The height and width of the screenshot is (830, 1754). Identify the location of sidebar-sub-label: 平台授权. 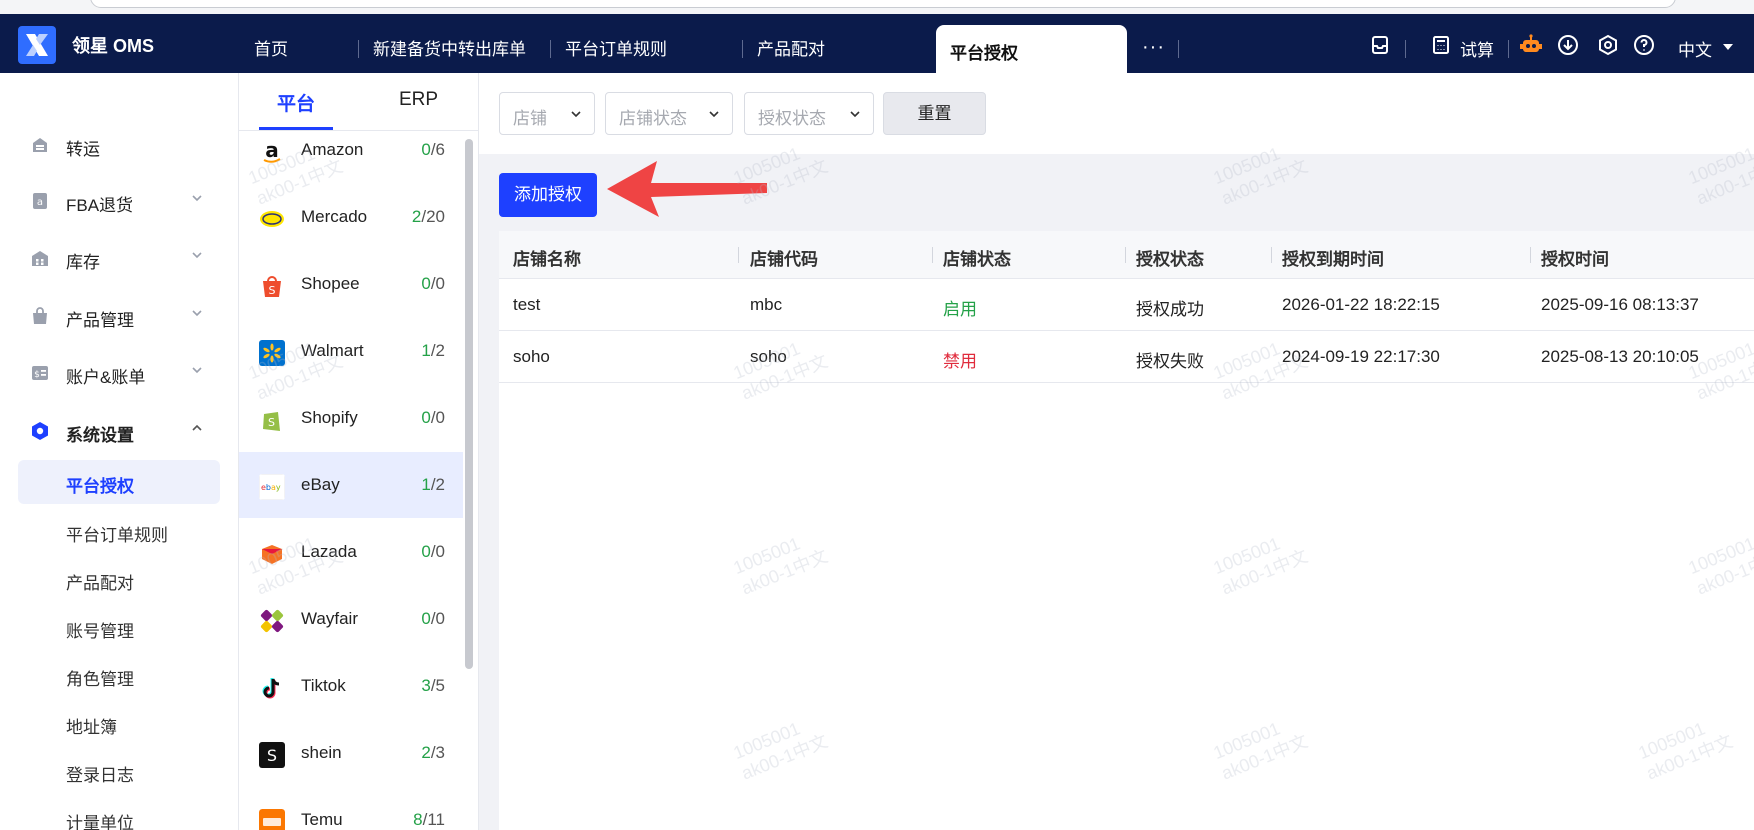
(100, 486).